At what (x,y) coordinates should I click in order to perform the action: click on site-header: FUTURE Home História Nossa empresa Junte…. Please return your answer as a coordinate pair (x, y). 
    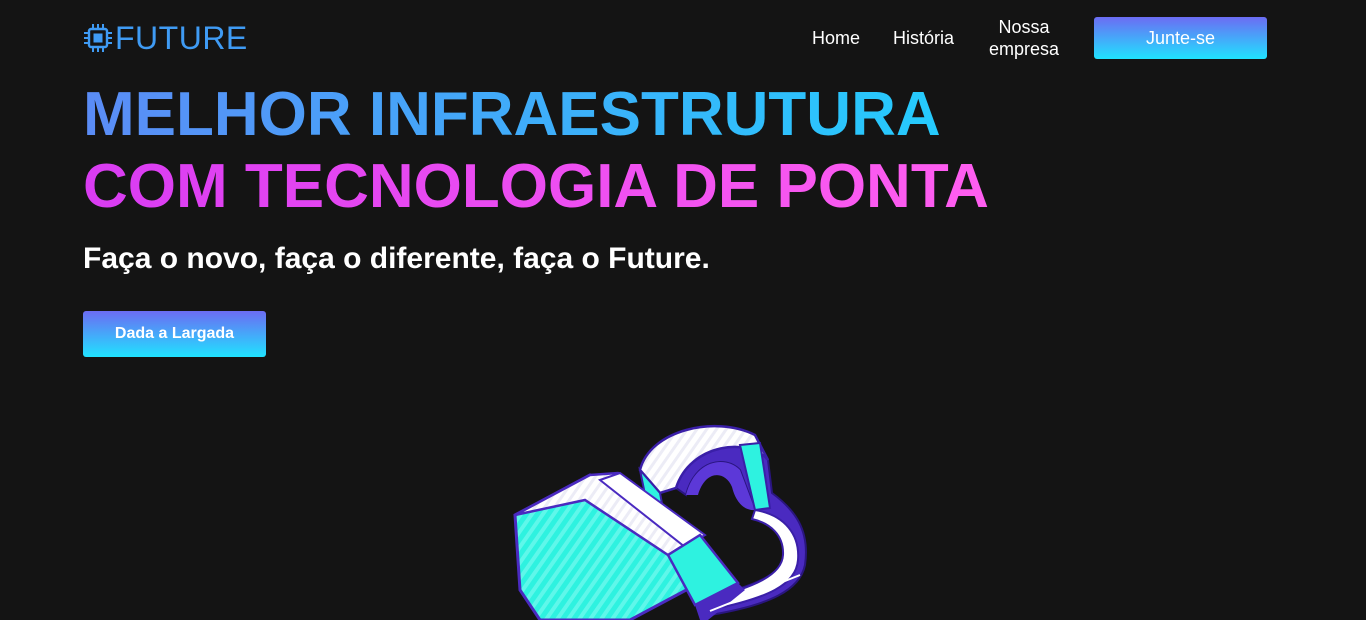
    Looking at the image, I should click on (675, 38).